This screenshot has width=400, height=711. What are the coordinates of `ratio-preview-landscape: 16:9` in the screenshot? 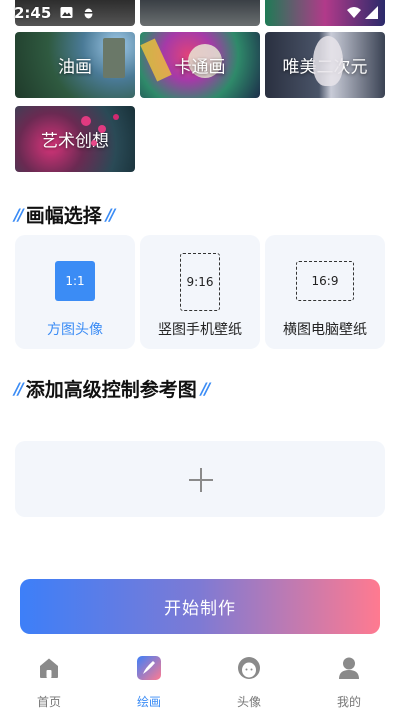 It's located at (325, 281).